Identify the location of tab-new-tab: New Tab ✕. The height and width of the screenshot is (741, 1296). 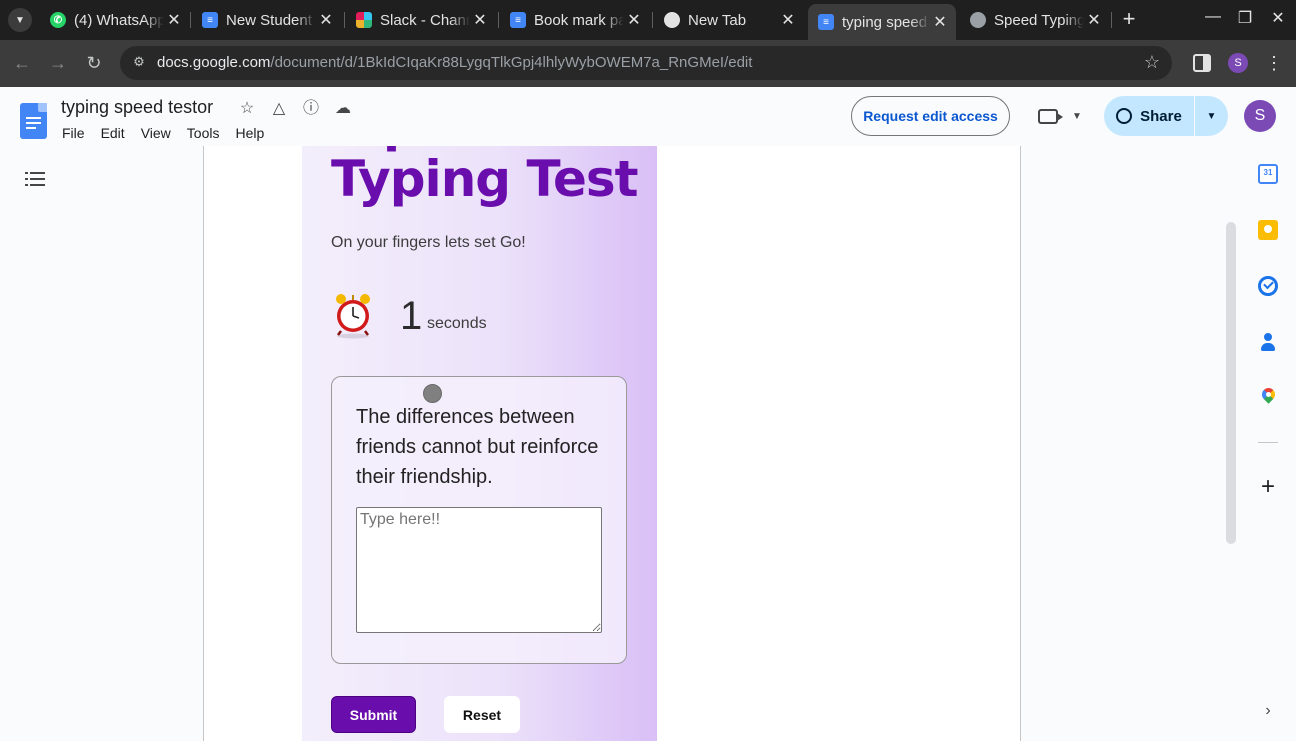
(729, 20).